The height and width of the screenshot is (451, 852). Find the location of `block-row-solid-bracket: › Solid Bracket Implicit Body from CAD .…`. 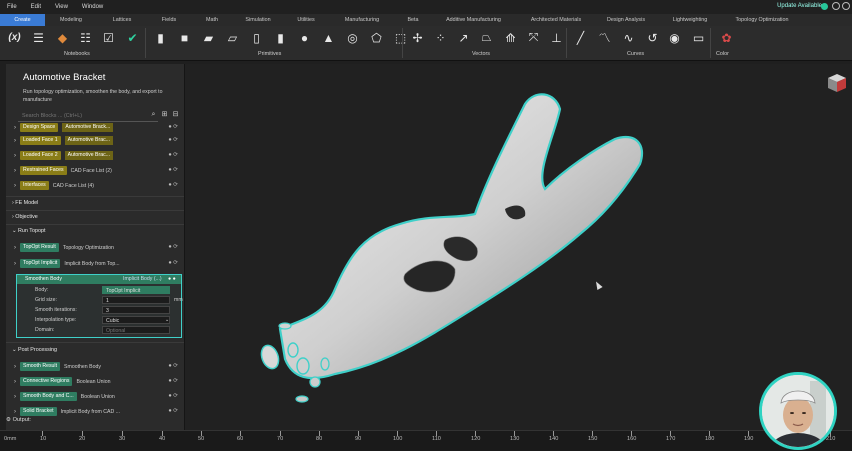

block-row-solid-bracket: › Solid Bracket Implicit Body from CAD .… is located at coordinates (98, 411).